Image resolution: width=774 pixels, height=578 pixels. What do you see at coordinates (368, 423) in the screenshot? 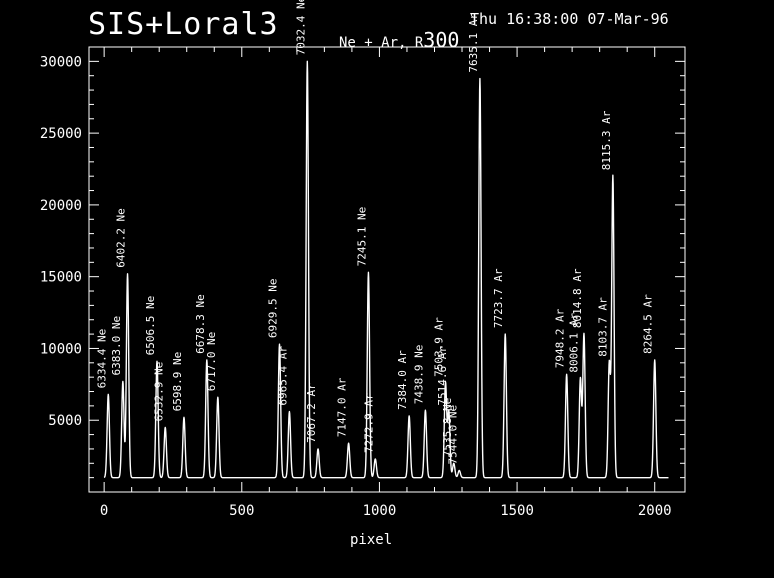
I see `peak-label: 7272.9 Ar` at bounding box center [368, 423].